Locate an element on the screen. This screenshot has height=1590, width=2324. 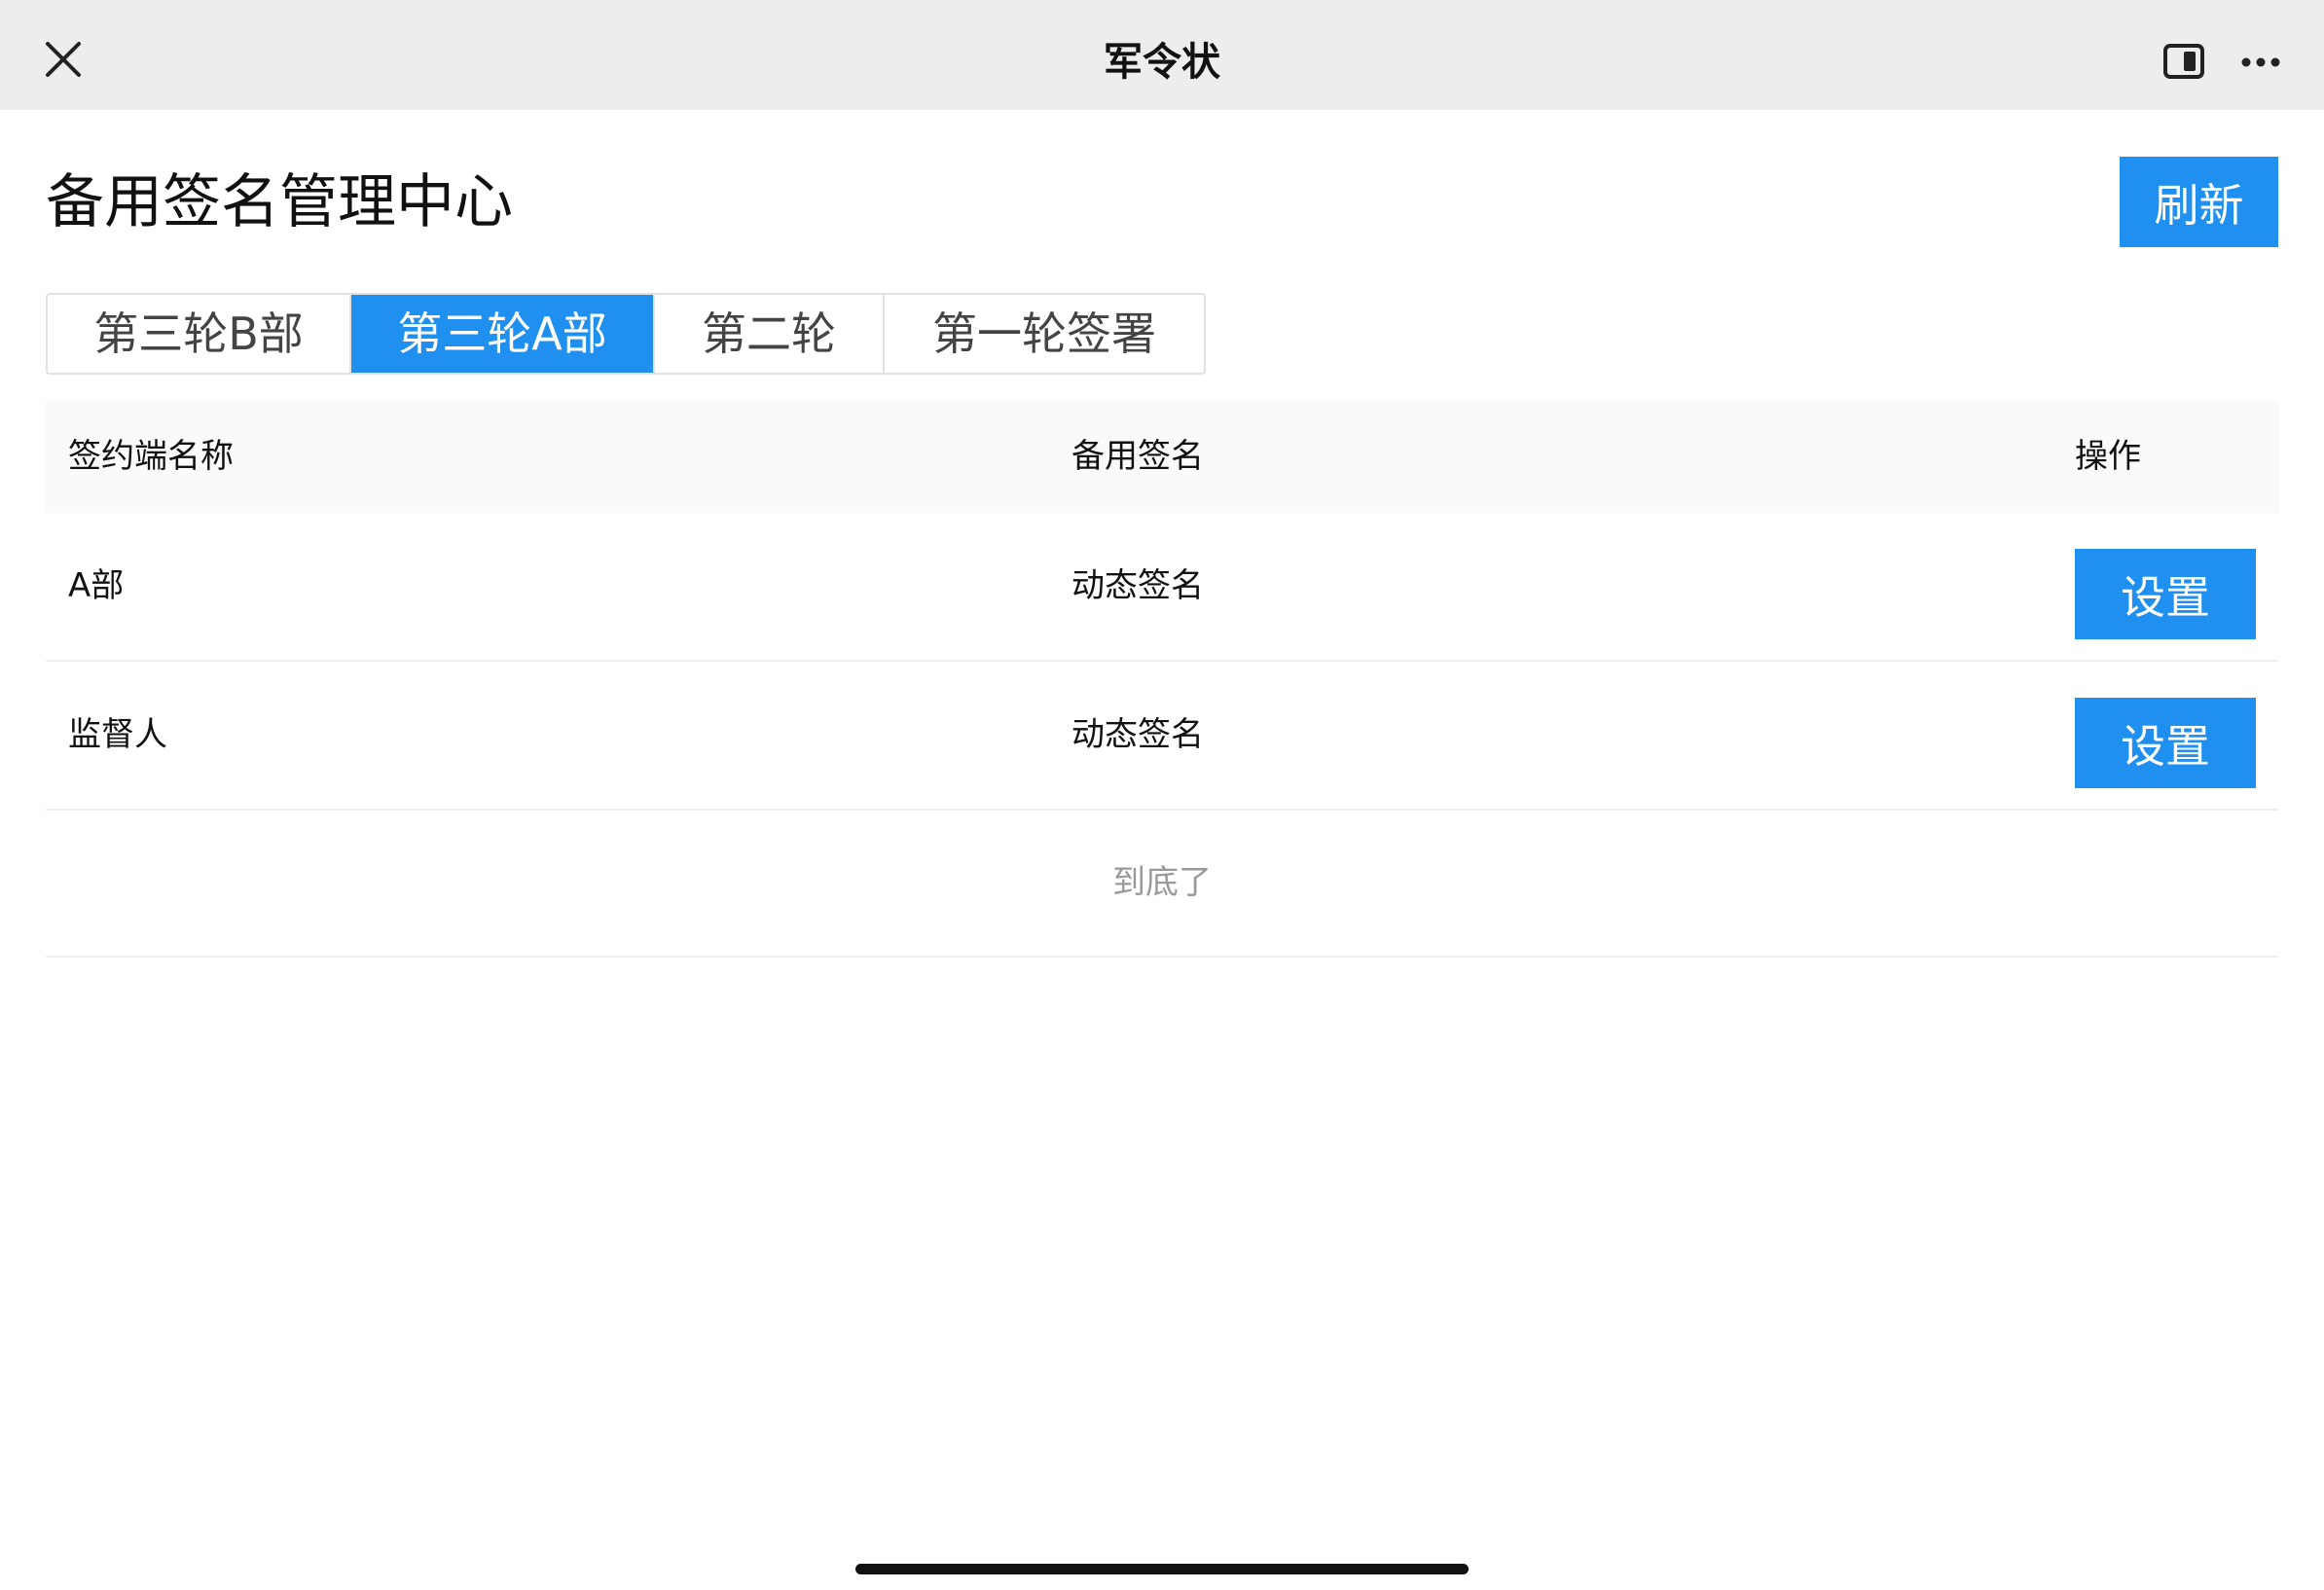
refresh-button: 刷新 is located at coordinates (2199, 202).